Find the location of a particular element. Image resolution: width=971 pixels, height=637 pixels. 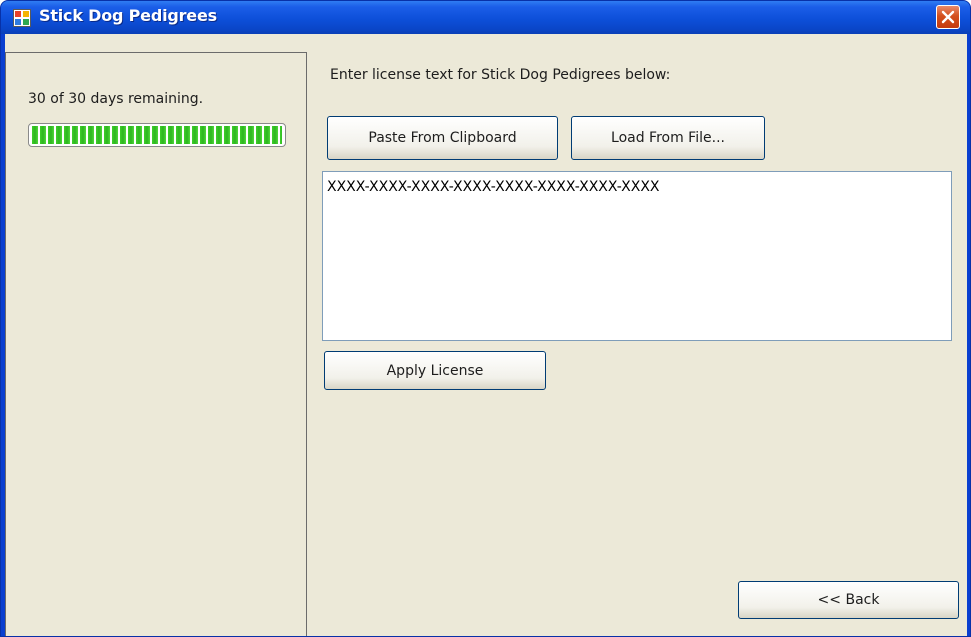

close-icon is located at coordinates (948, 17).